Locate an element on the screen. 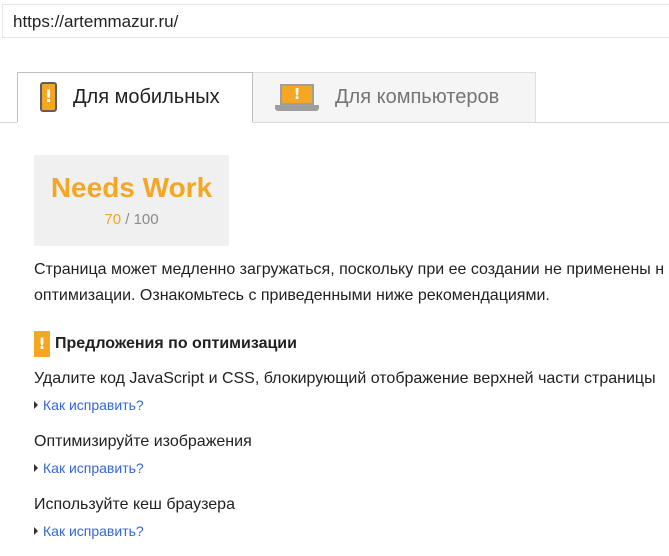  laptop-warning-icon: ! is located at coordinates (297, 97).